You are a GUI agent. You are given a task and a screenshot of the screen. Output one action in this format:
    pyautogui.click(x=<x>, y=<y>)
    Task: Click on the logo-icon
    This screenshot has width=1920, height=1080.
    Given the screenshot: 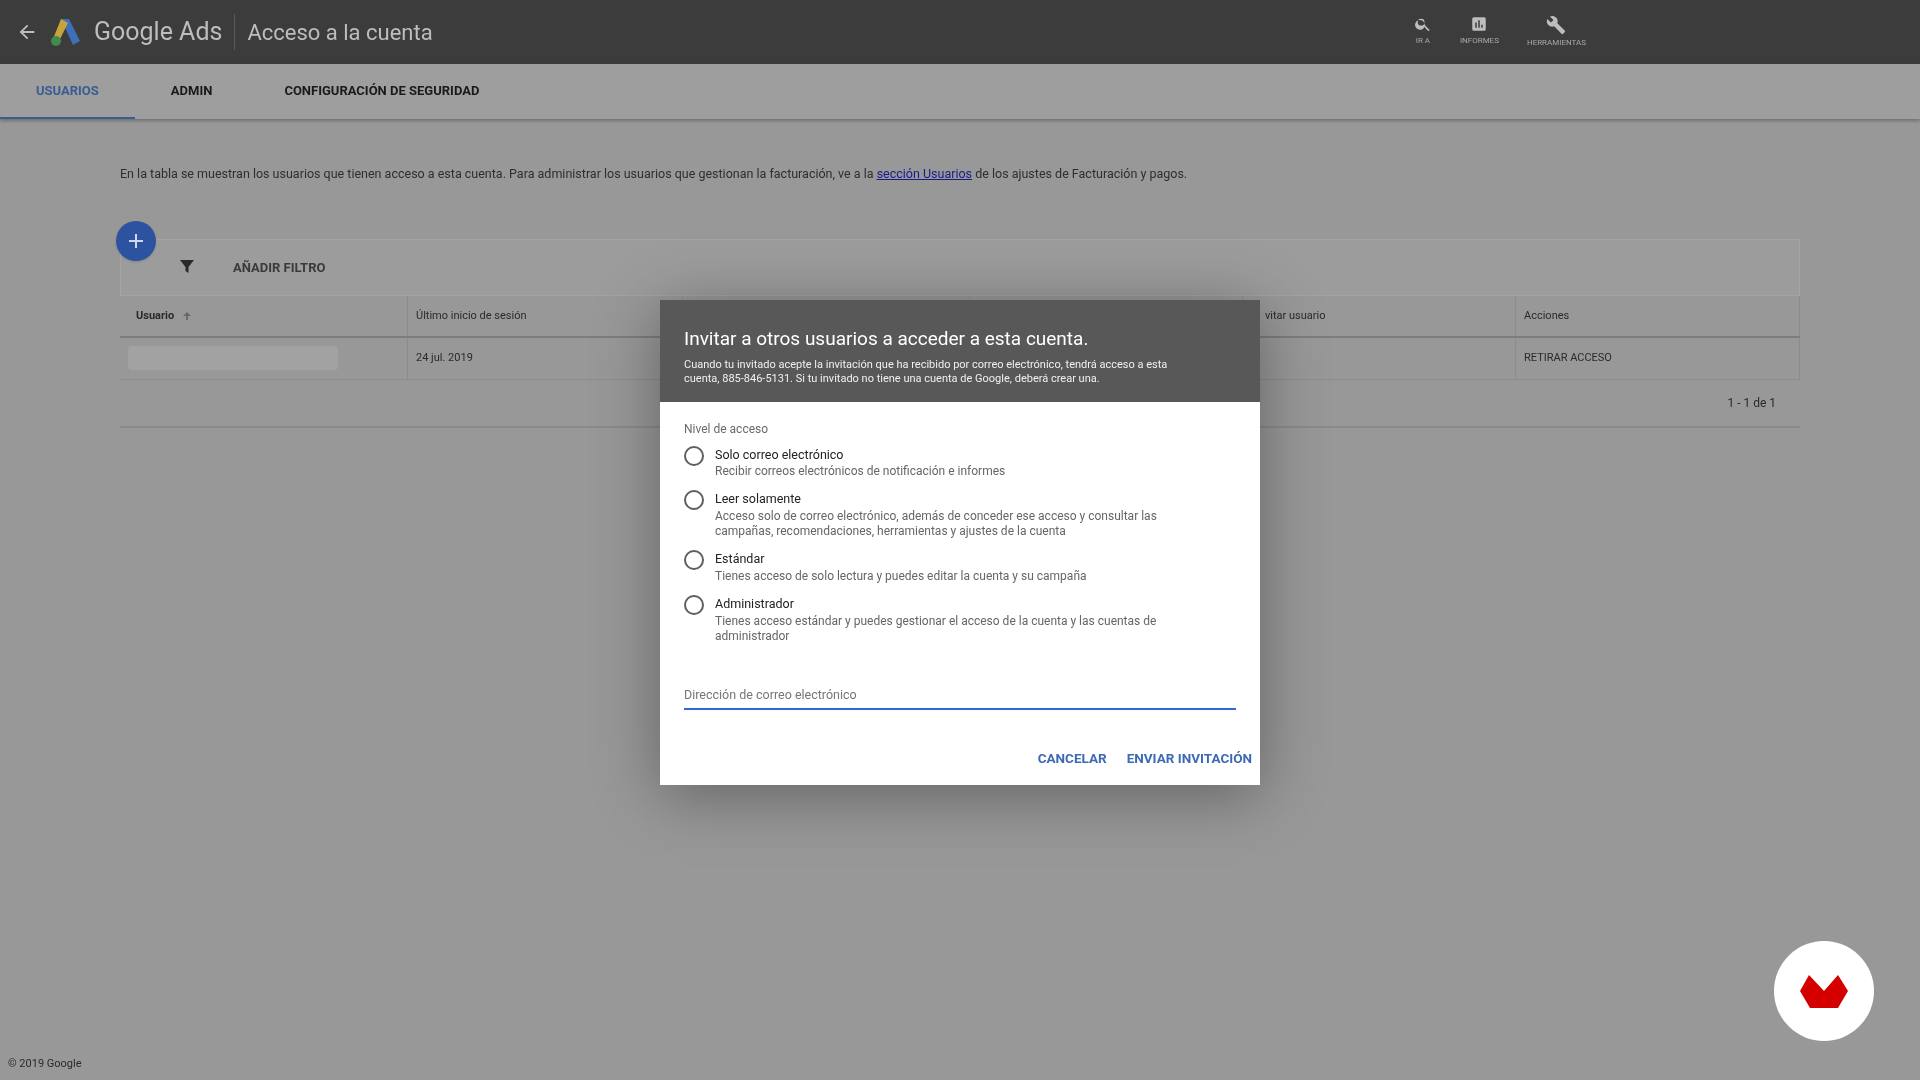 What is the action you would take?
    pyautogui.click(x=66, y=32)
    